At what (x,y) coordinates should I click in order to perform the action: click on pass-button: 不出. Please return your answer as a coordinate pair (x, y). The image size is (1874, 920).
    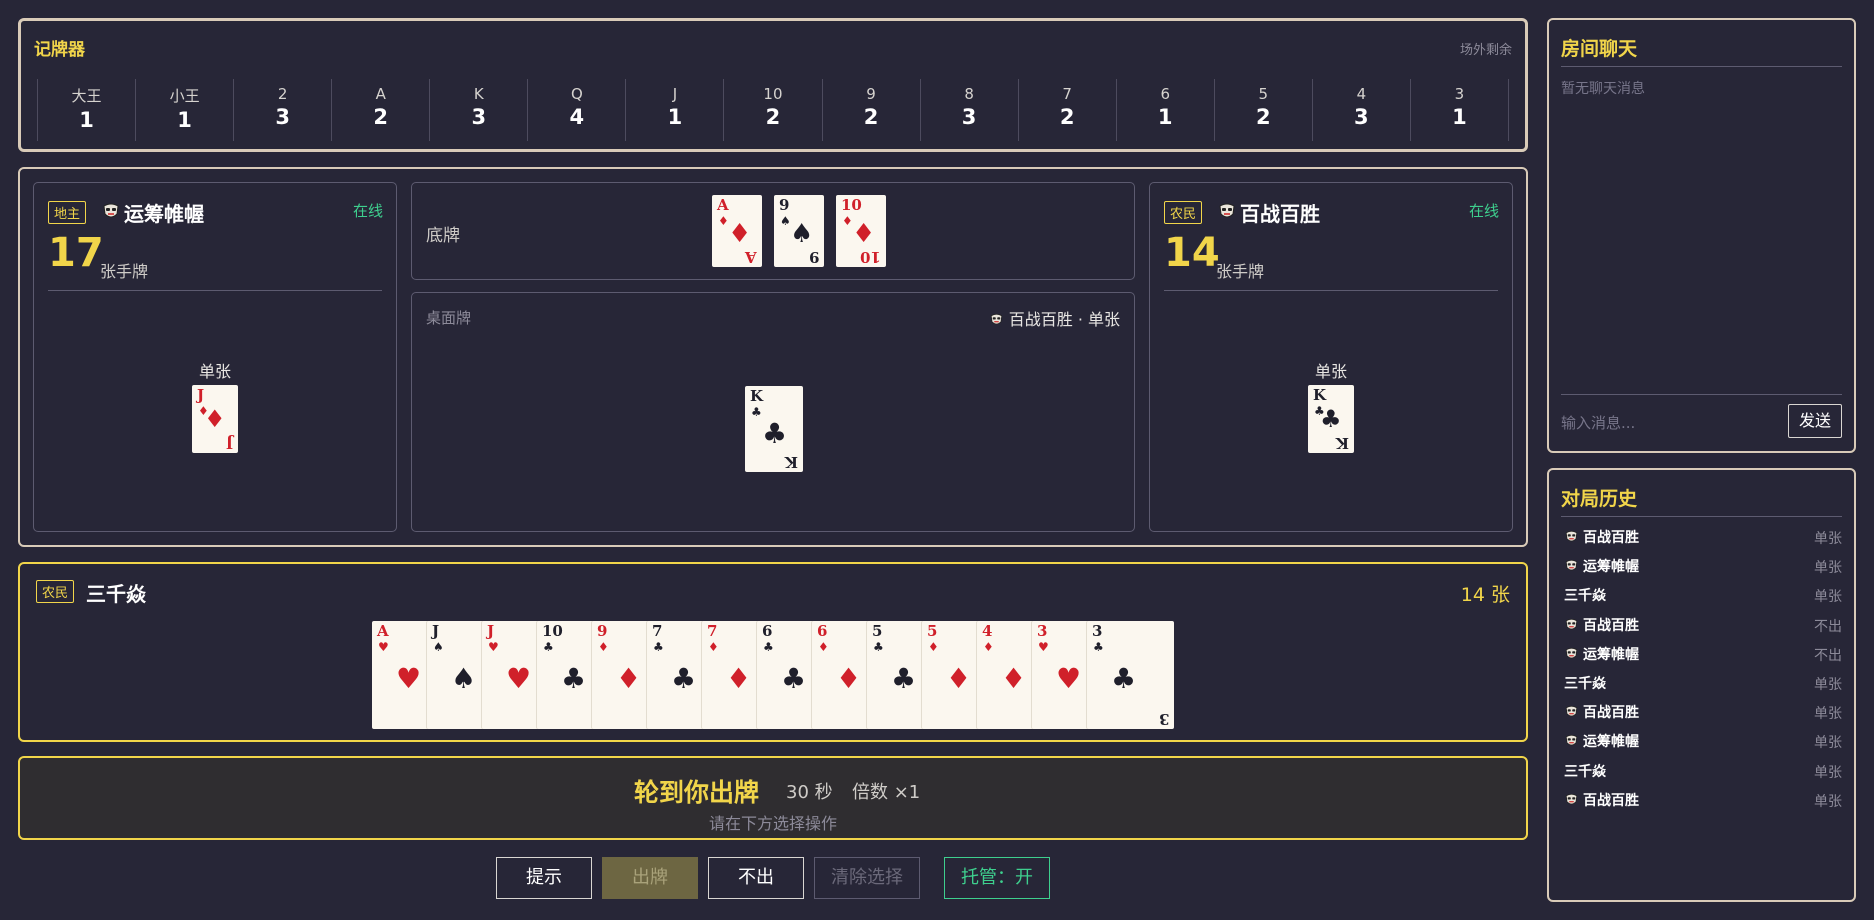
    Looking at the image, I should click on (756, 878).